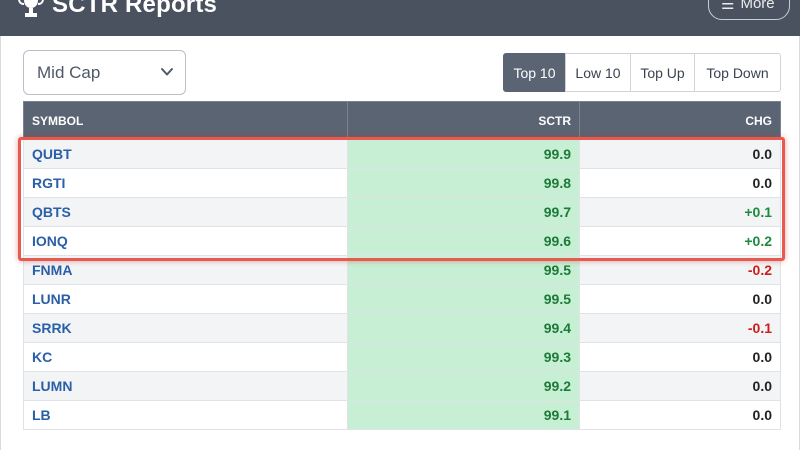 The height and width of the screenshot is (450, 800). I want to click on tab-label: Top Up, so click(662, 72).